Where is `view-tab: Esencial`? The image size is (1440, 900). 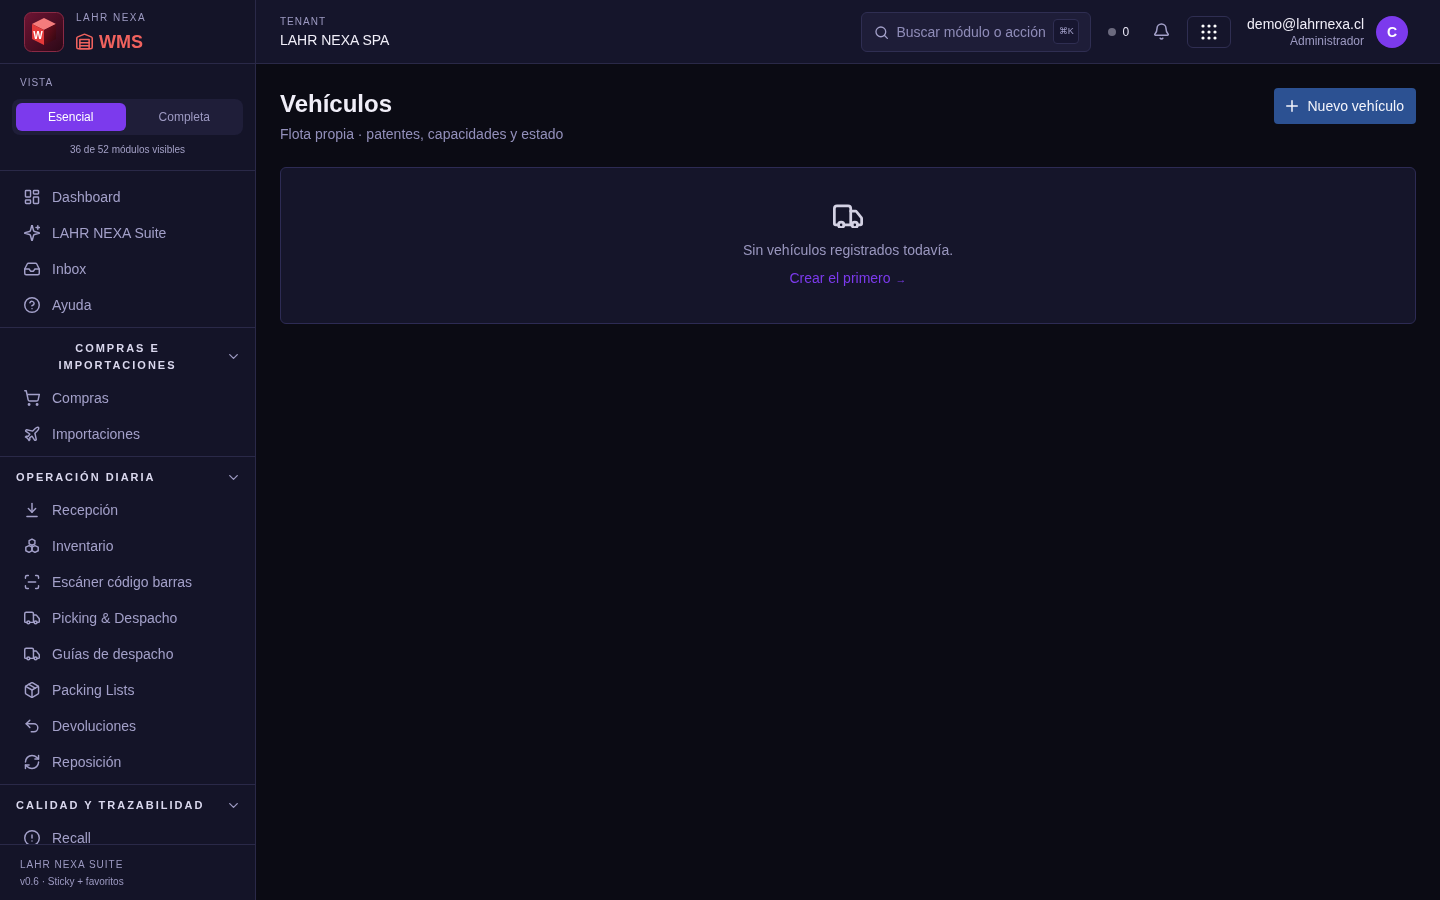 view-tab: Esencial is located at coordinates (71, 117).